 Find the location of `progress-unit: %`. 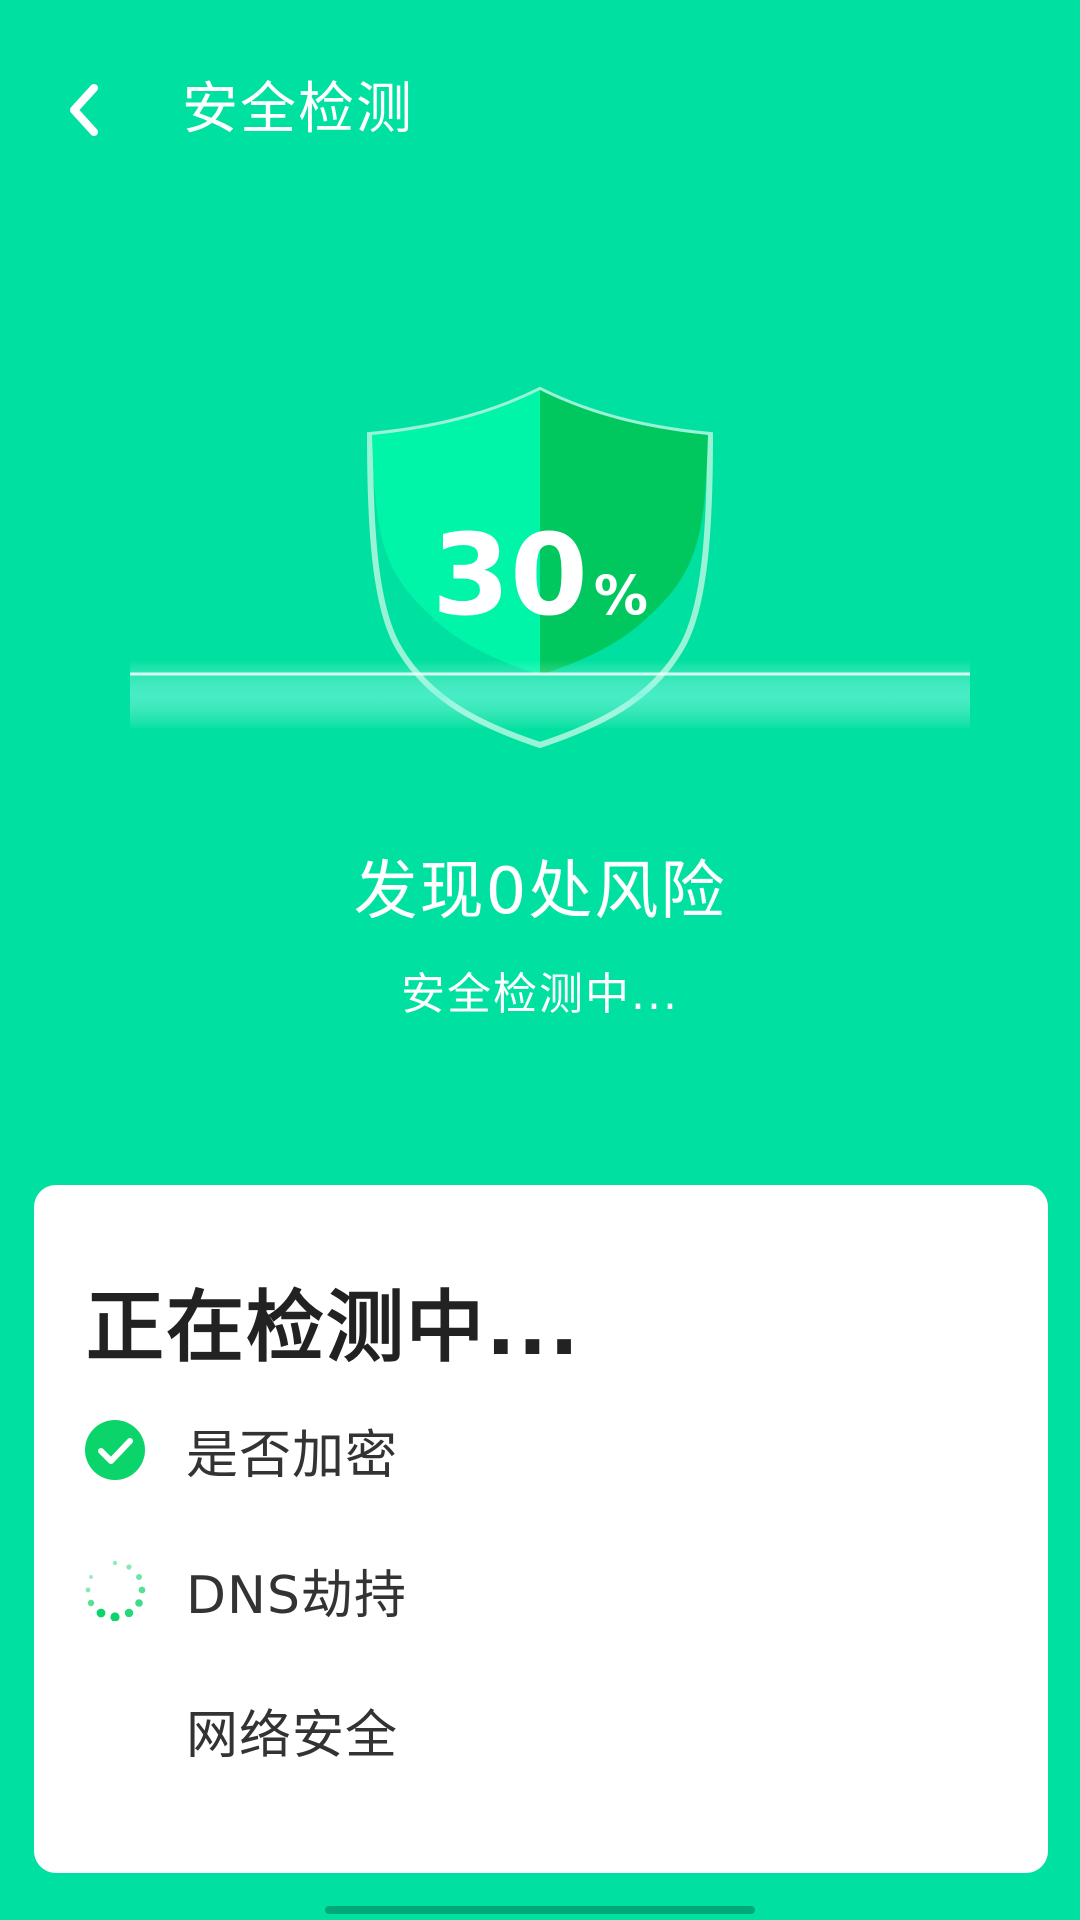

progress-unit: % is located at coordinates (620, 595).